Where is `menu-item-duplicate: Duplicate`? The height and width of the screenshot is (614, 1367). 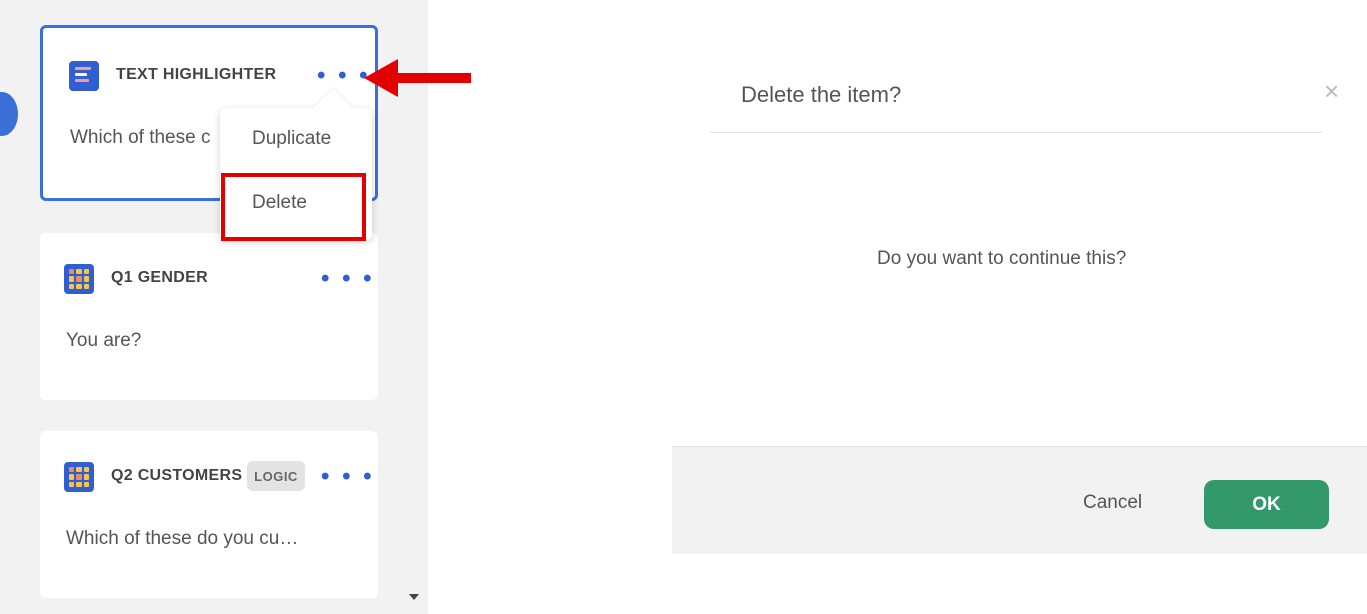 menu-item-duplicate: Duplicate is located at coordinates (291, 139).